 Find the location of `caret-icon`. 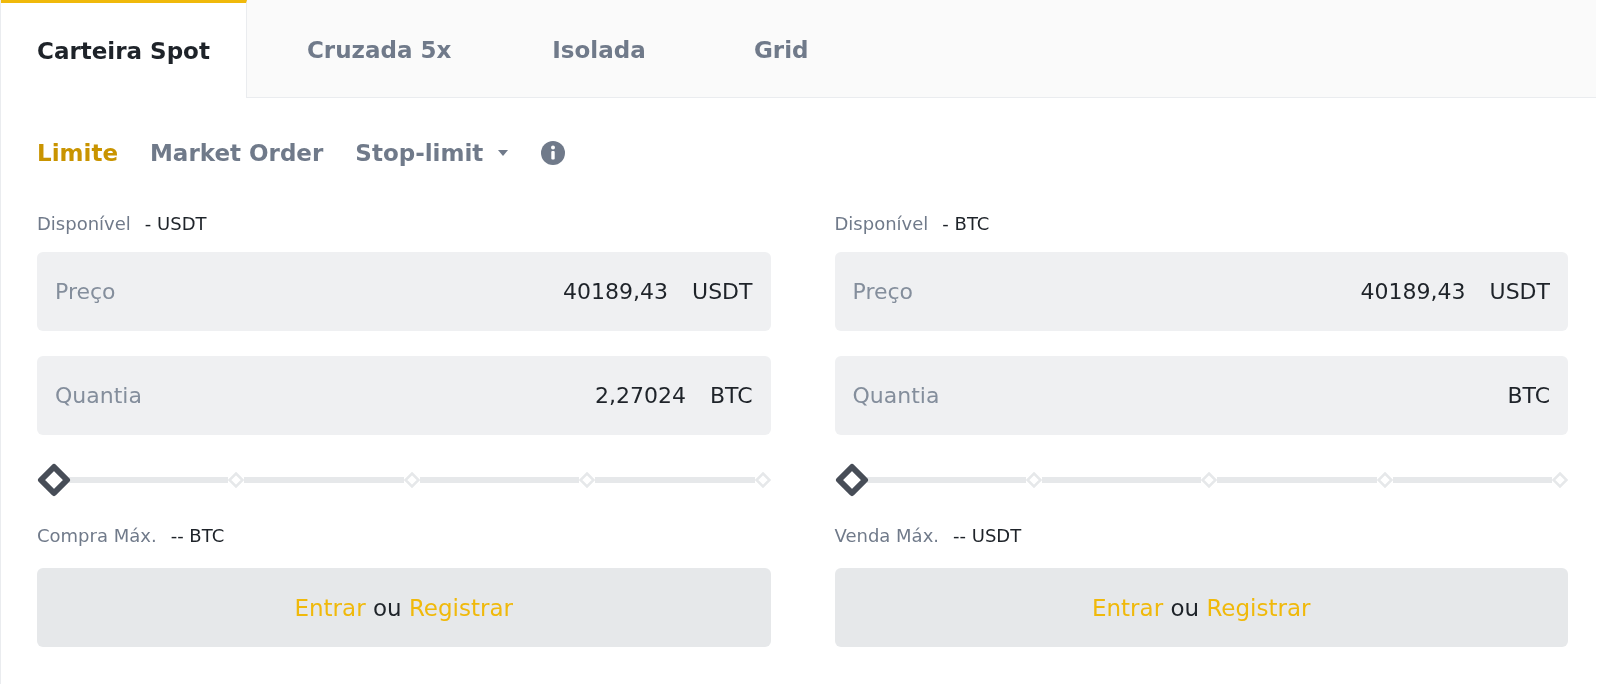

caret-icon is located at coordinates (503, 153).